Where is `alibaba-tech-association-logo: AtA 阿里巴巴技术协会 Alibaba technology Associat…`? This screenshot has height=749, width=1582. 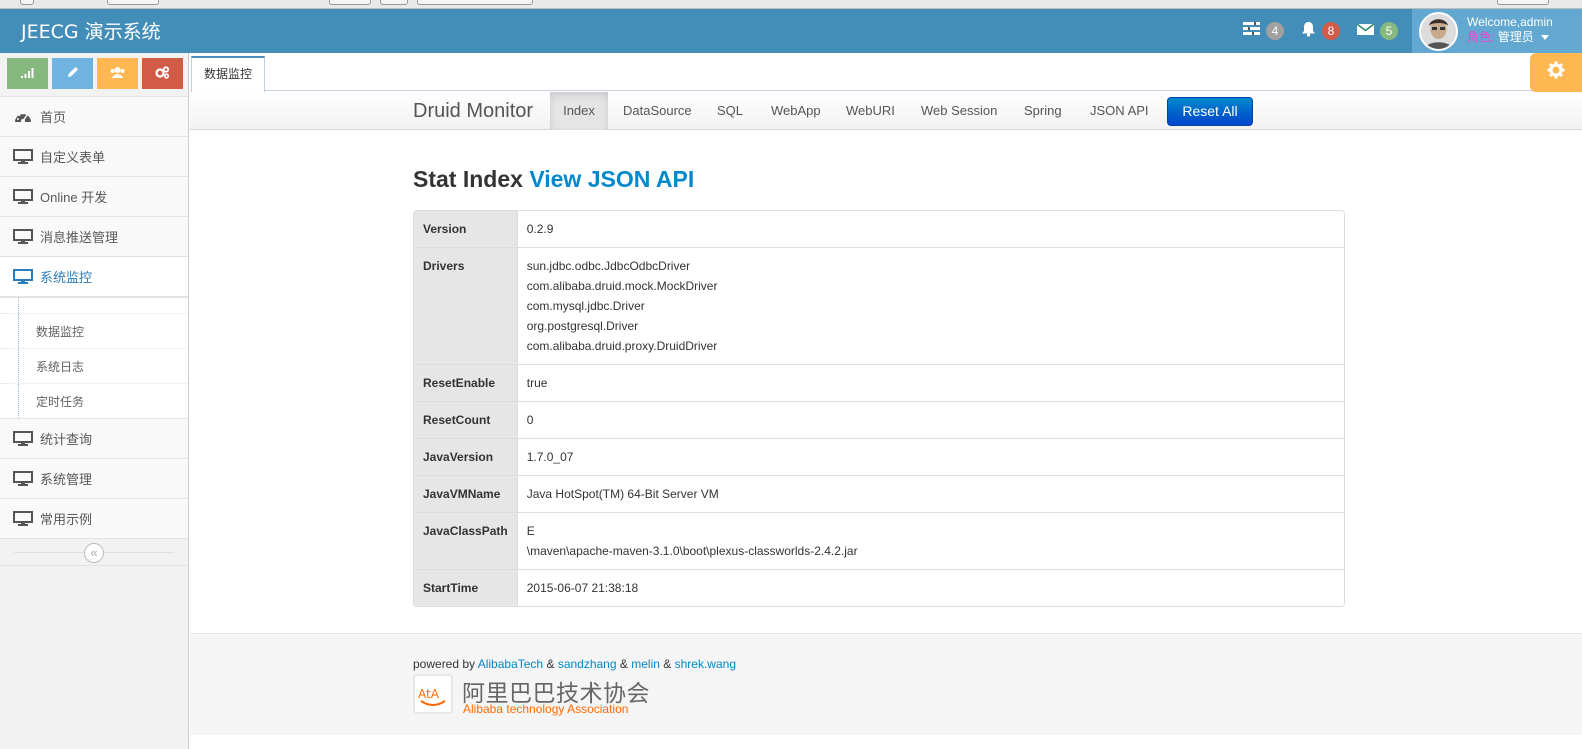 alibaba-tech-association-logo: AtA 阿里巴巴技术协会 Alibaba technology Associat… is located at coordinates (533, 696).